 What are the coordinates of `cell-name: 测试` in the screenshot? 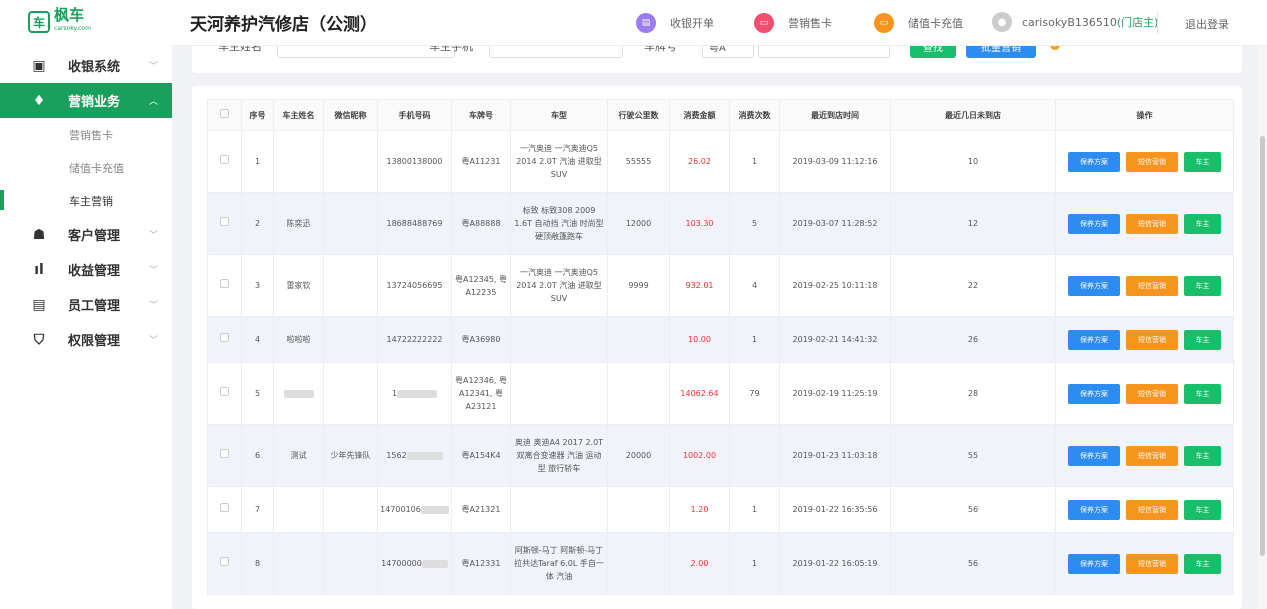 It's located at (298, 455).